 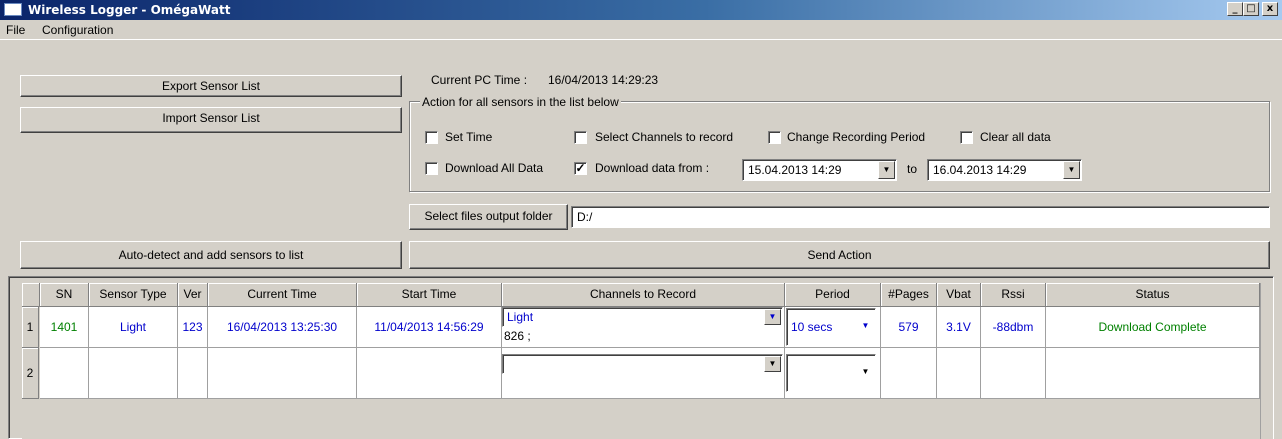 What do you see at coordinates (517, 336) in the screenshot?
I see `channel-detail: 826 ;` at bounding box center [517, 336].